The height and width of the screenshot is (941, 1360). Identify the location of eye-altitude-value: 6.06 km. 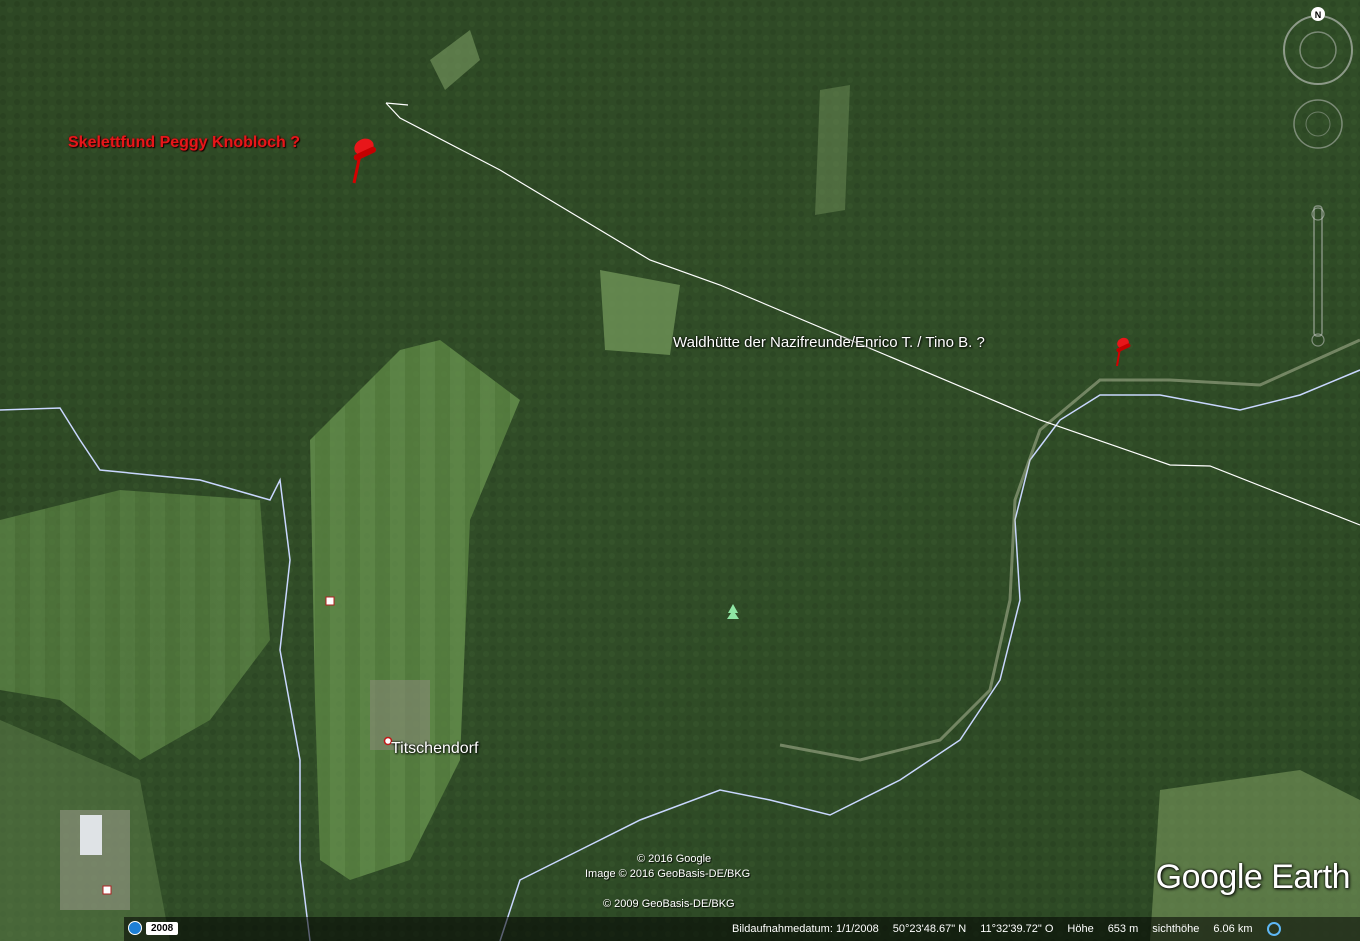
(1233, 929).